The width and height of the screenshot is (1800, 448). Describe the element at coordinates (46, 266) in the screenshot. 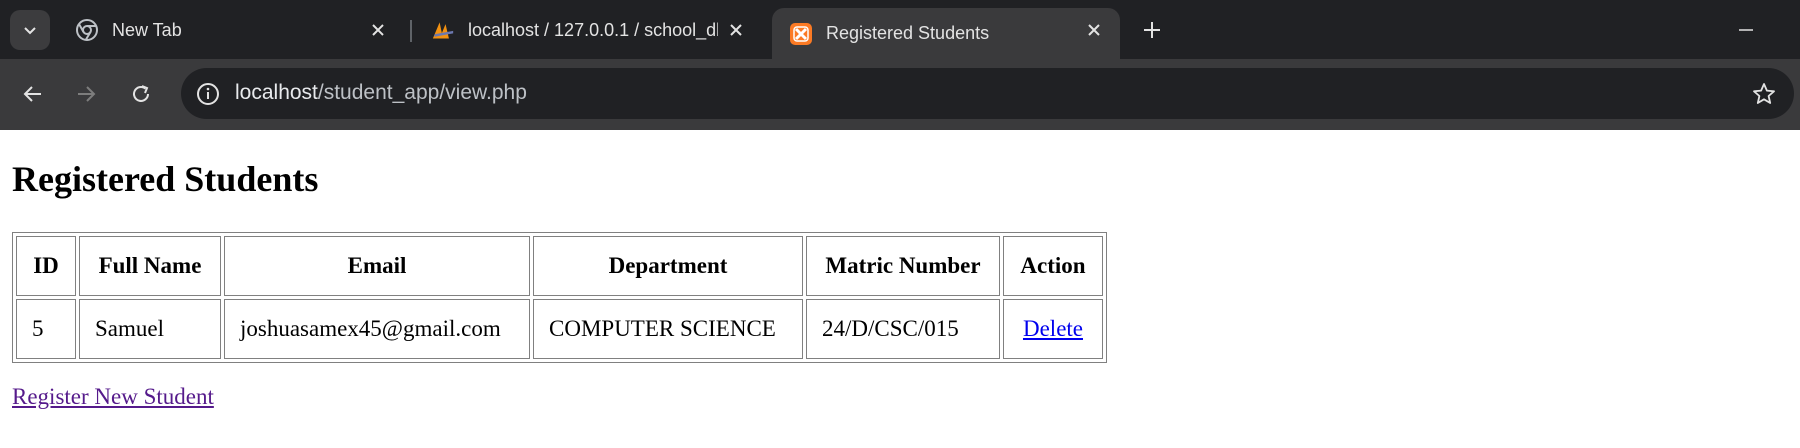

I see `column-header-id: ID` at that location.